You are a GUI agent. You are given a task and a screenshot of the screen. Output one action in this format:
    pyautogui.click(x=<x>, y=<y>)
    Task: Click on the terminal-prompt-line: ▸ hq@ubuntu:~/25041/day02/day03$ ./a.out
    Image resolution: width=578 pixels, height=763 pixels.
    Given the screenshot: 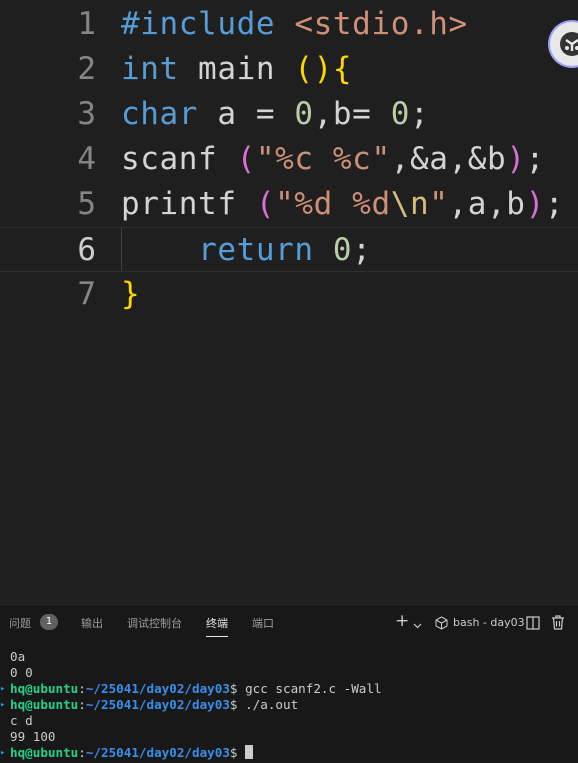 What is the action you would take?
    pyautogui.click(x=149, y=705)
    